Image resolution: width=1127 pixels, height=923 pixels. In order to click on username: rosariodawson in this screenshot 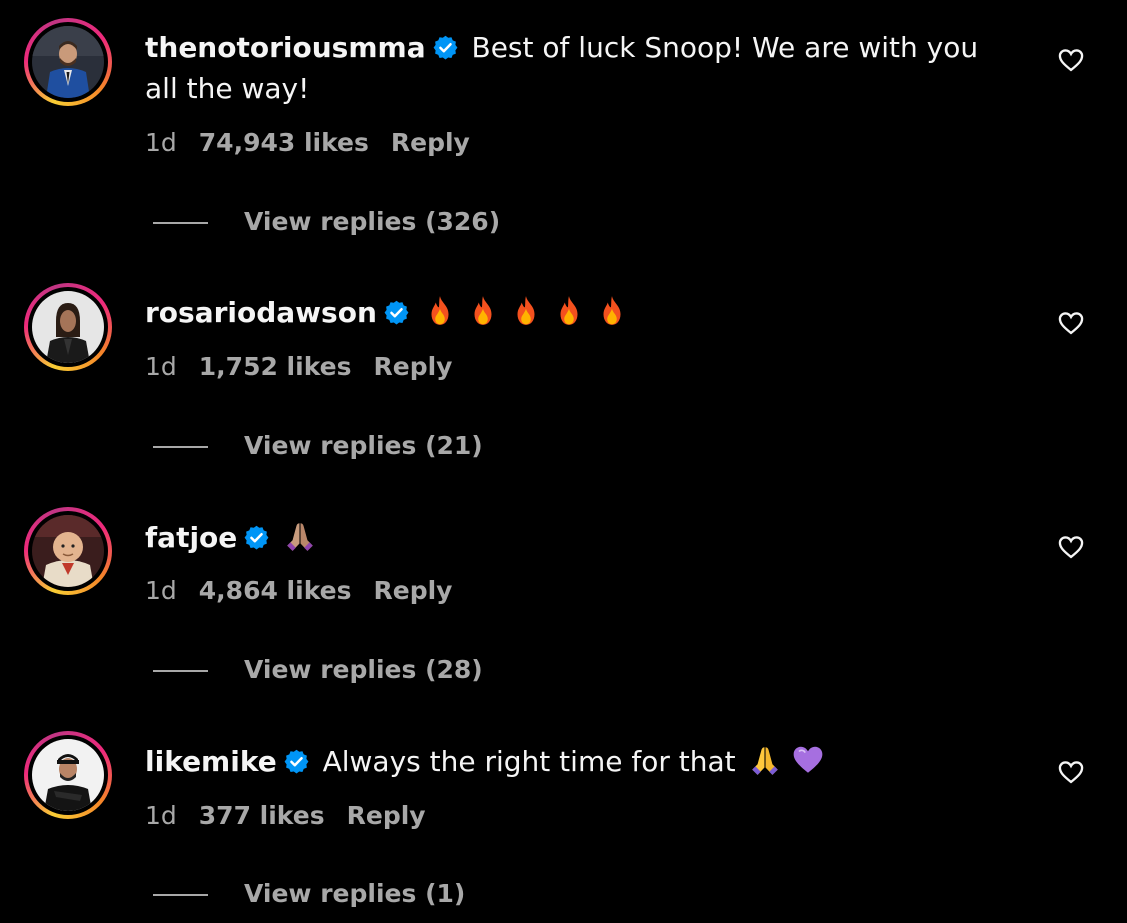, I will do `click(261, 312)`.